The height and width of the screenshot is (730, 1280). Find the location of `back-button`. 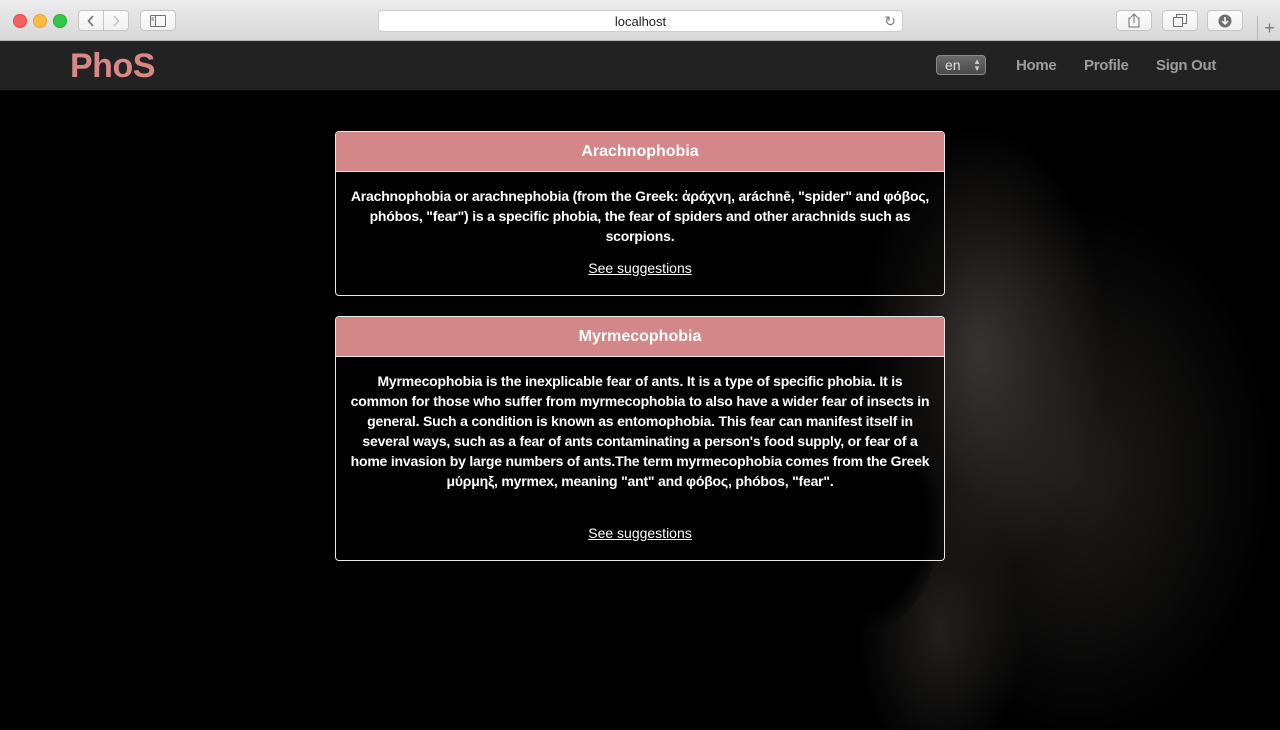

back-button is located at coordinates (91, 20).